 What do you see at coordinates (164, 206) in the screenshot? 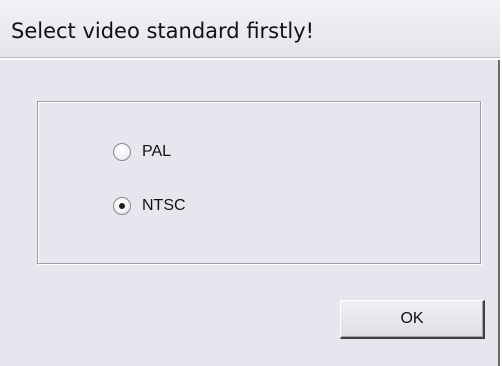
I see `radio-ntsc-label: NTSC` at bounding box center [164, 206].